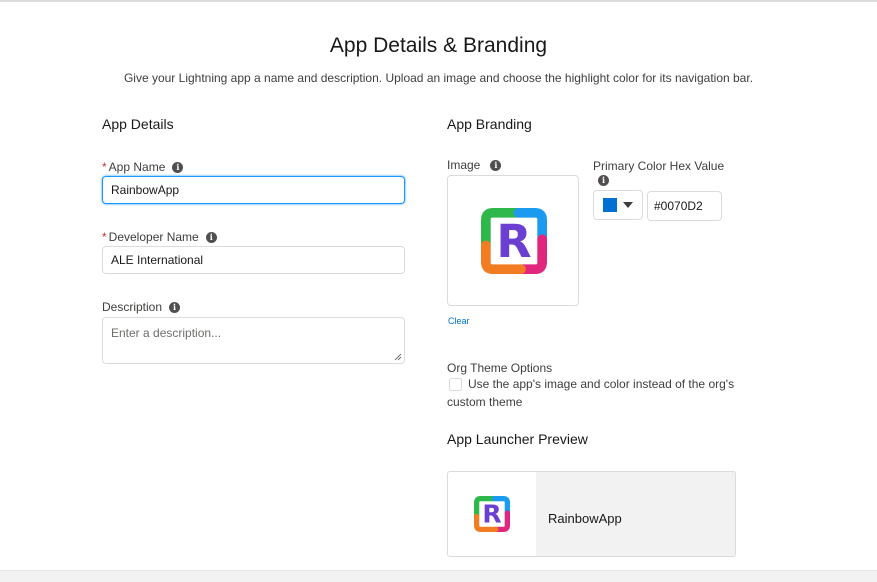 This screenshot has height=582, width=877. Describe the element at coordinates (628, 205) in the screenshot. I see `caret-down-icon` at that location.